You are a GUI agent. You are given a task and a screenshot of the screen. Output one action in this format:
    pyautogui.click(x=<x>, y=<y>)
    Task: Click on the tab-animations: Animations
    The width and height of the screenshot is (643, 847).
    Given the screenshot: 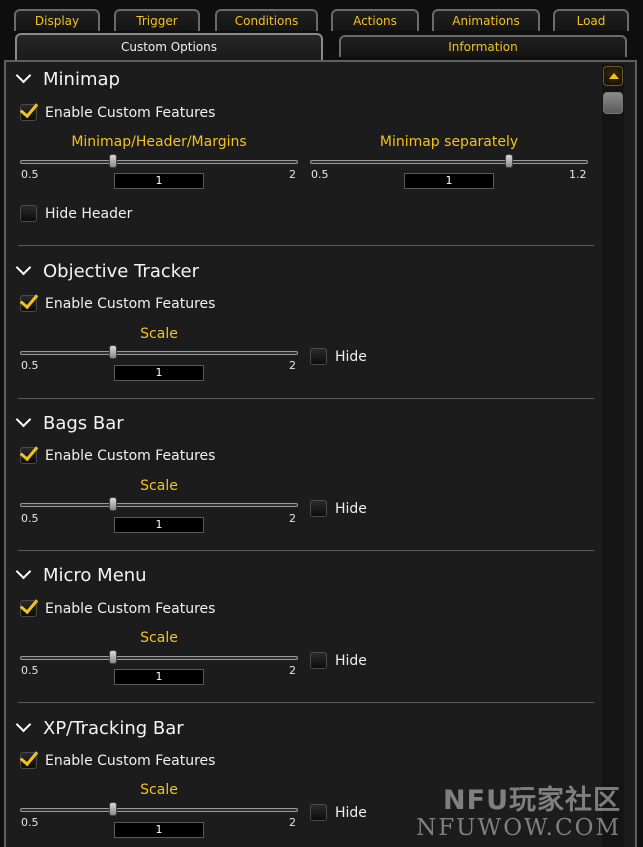 What is the action you would take?
    pyautogui.click(x=486, y=20)
    